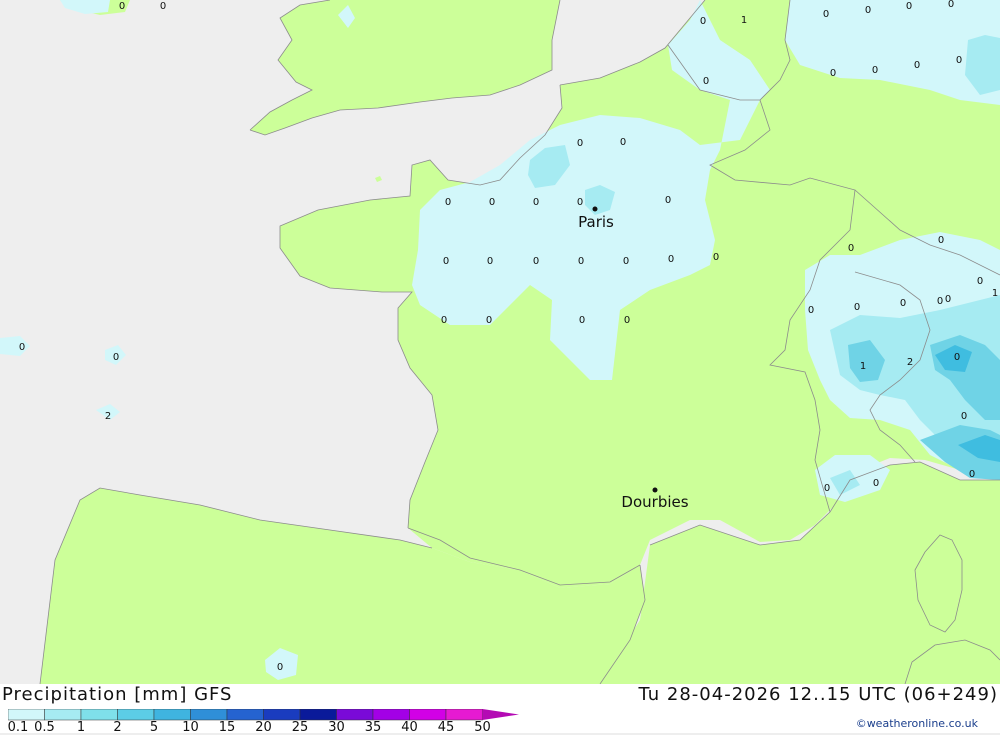 The width and height of the screenshot is (1000, 735). Describe the element at coordinates (117, 694) in the screenshot. I see `map-title: Precipitation [mm] GFS` at that location.